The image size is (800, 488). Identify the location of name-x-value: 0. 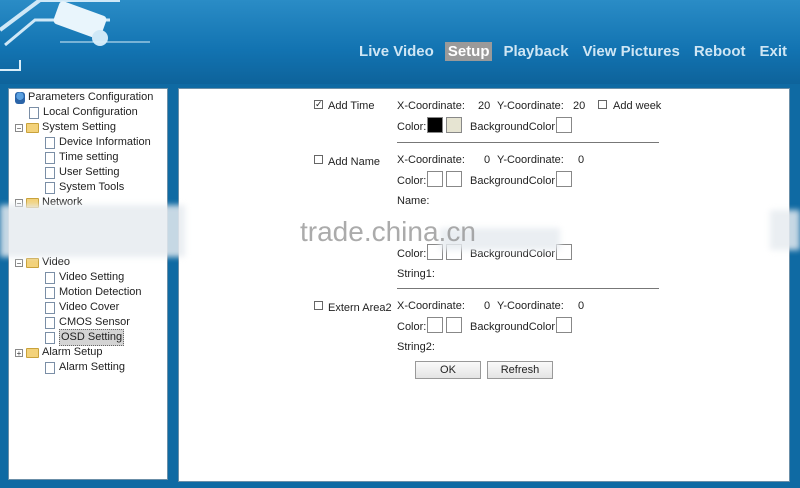
(487, 160).